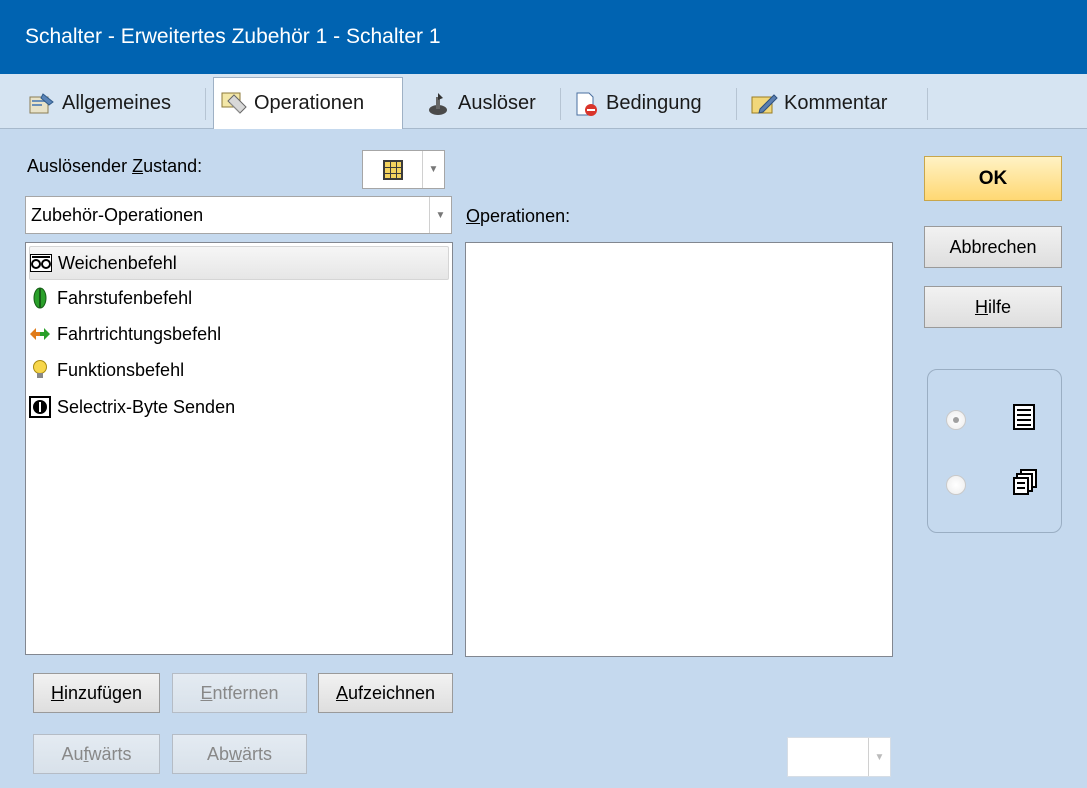  I want to click on tab-operationen: Operationen, so click(308, 103).